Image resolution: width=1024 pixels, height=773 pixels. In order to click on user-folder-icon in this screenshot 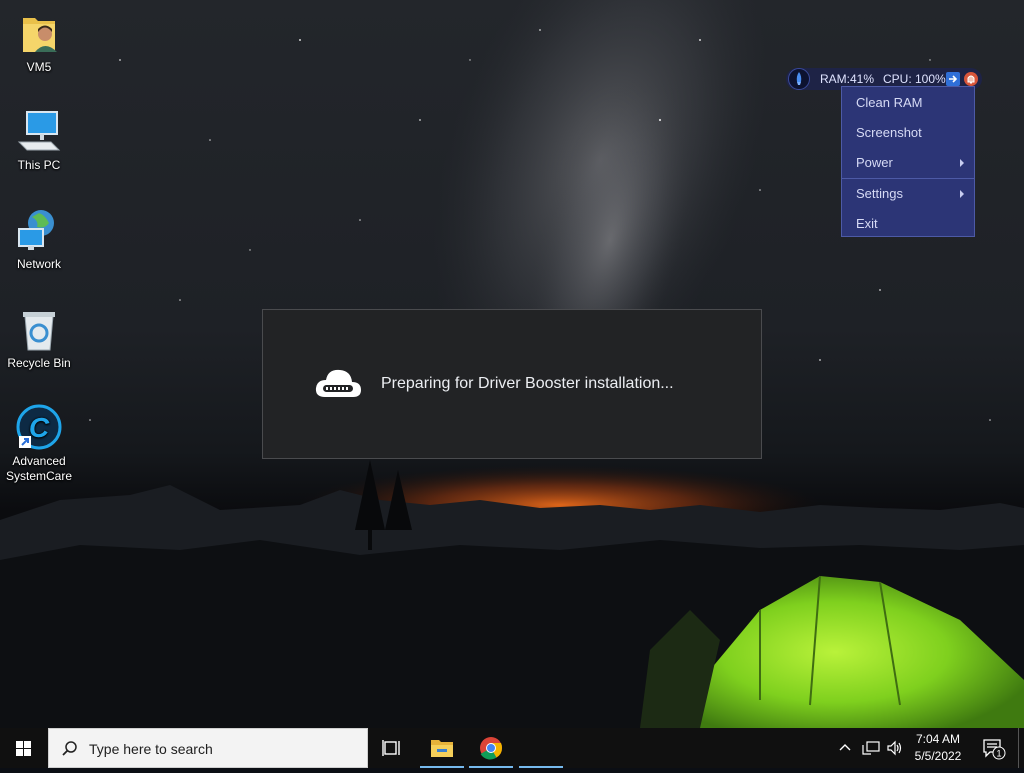, I will do `click(39, 34)`.